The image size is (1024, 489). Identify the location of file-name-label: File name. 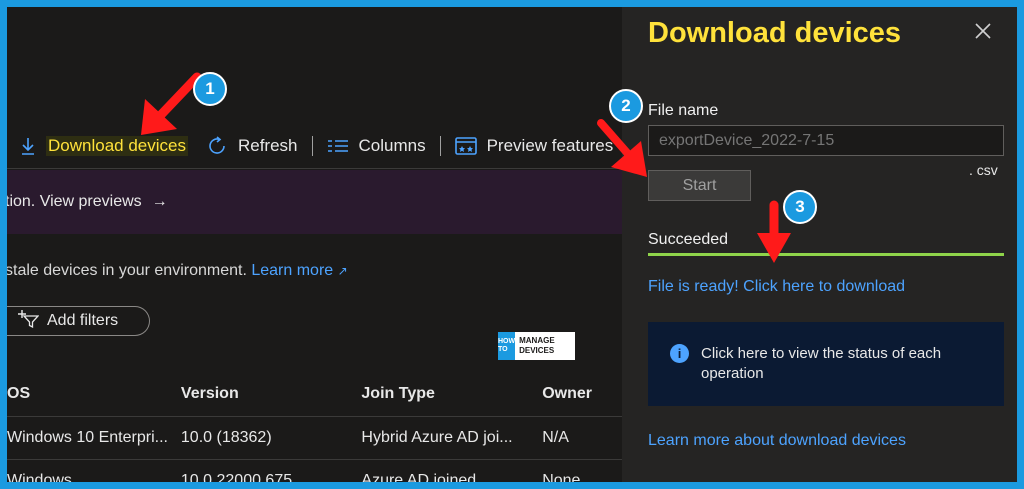
(683, 110).